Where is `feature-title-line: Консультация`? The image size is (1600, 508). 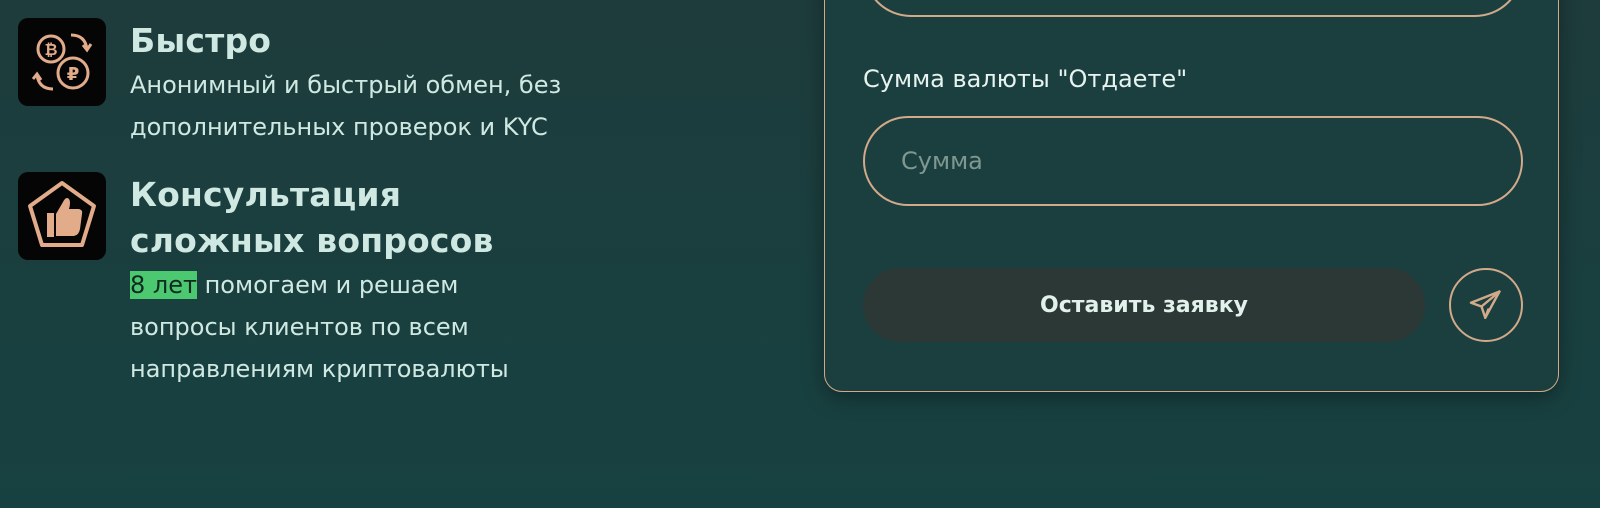 feature-title-line: Консультация is located at coordinates (266, 194).